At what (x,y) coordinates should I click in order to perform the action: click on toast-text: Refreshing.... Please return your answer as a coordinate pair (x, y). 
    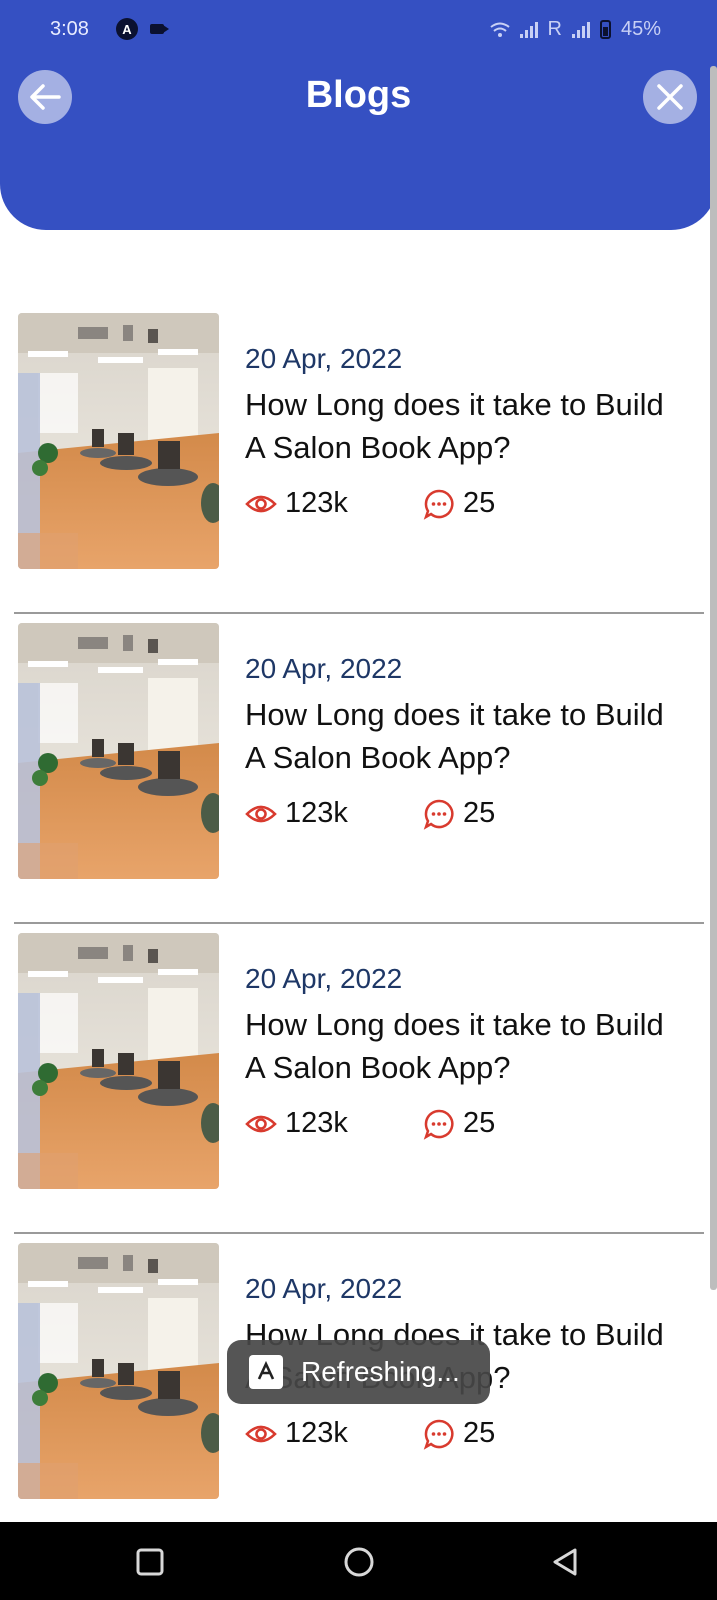
    Looking at the image, I should click on (380, 1371).